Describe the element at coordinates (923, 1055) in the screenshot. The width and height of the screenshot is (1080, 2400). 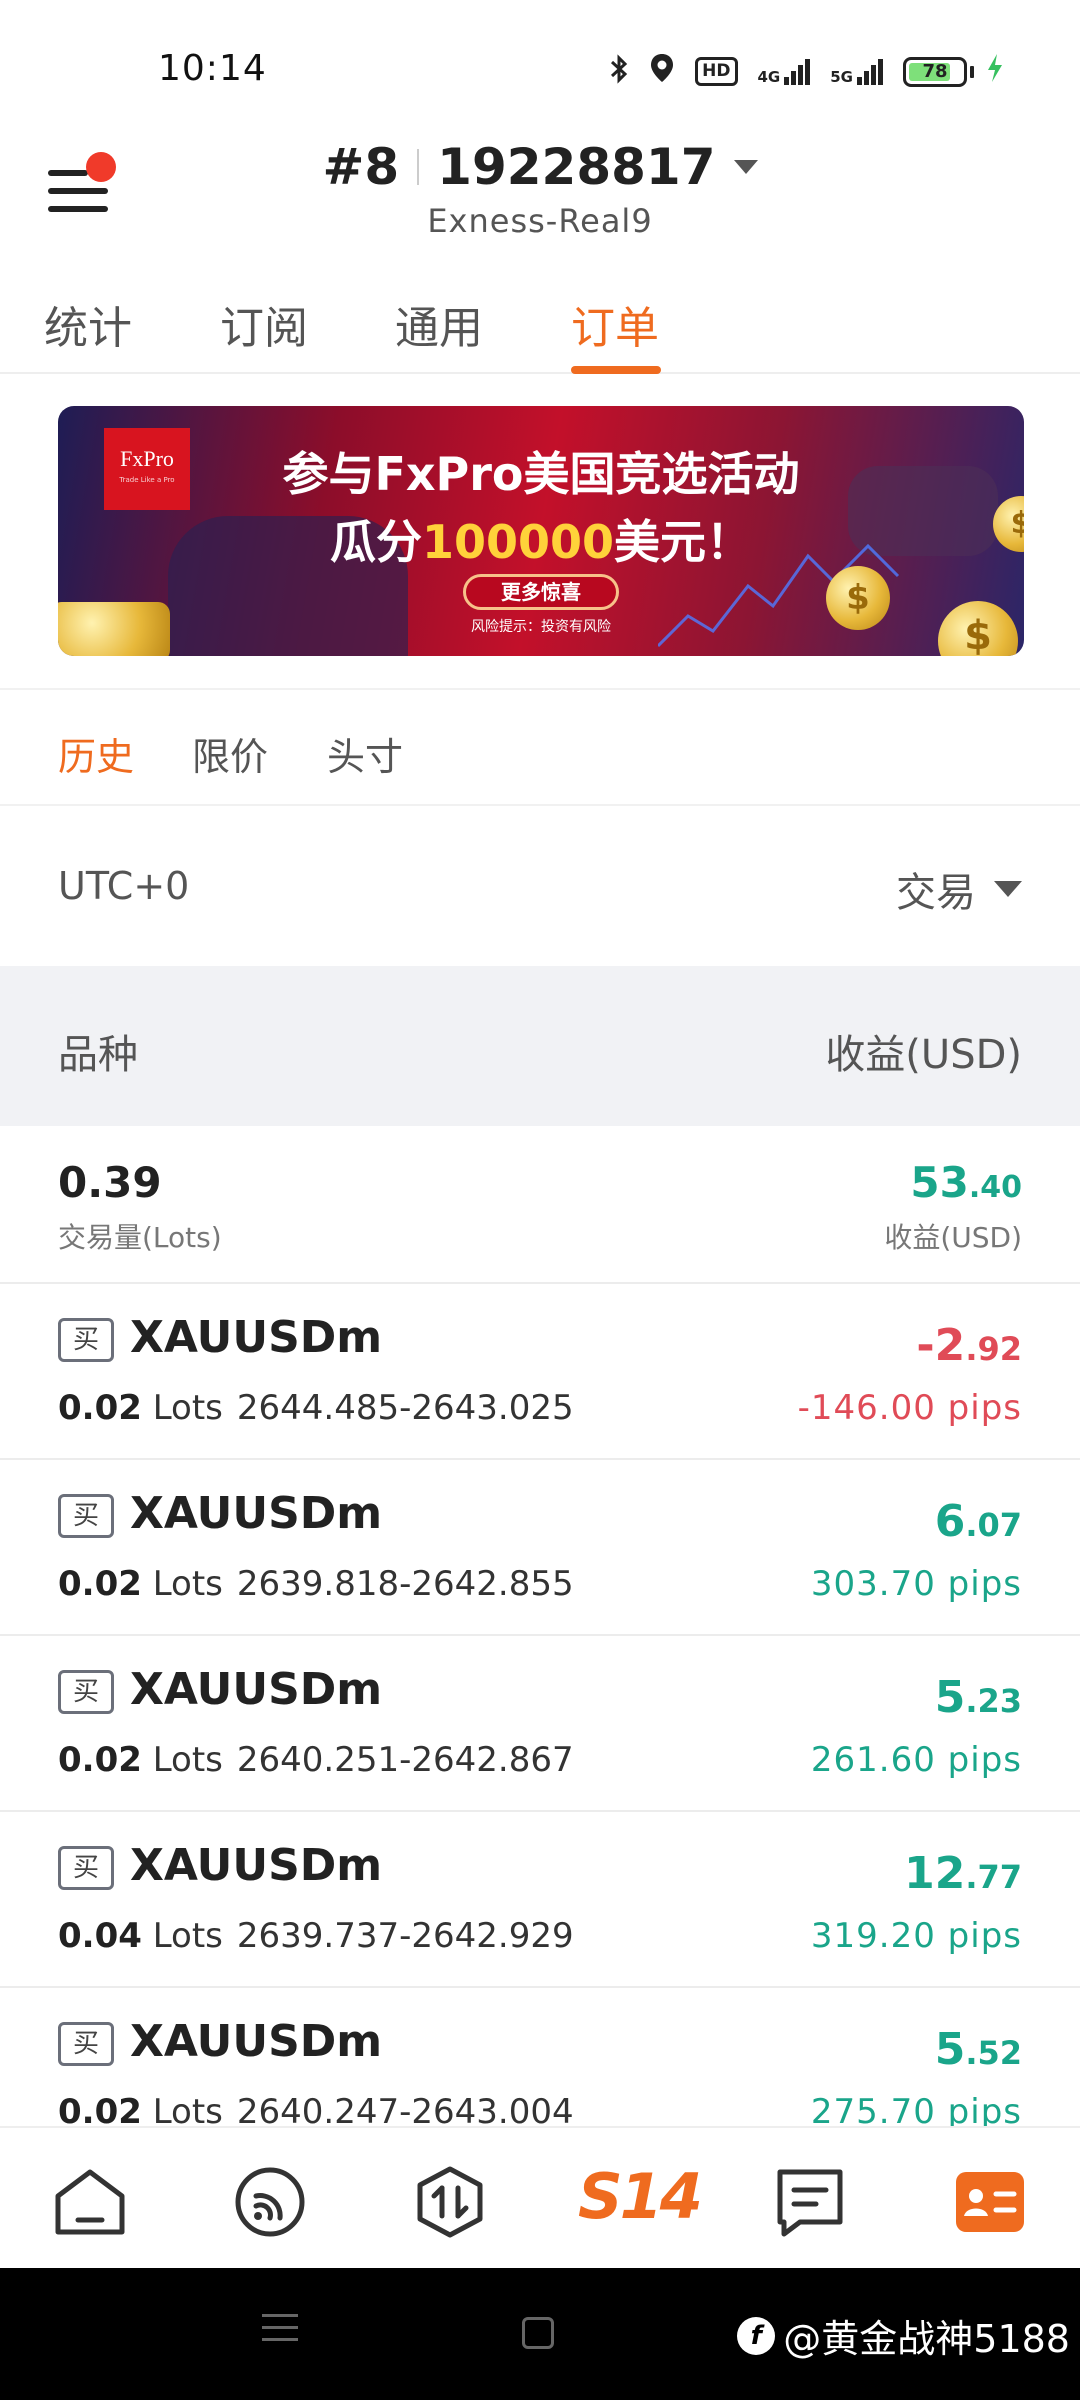
I see `column-header-profit: 收益(USD)` at that location.